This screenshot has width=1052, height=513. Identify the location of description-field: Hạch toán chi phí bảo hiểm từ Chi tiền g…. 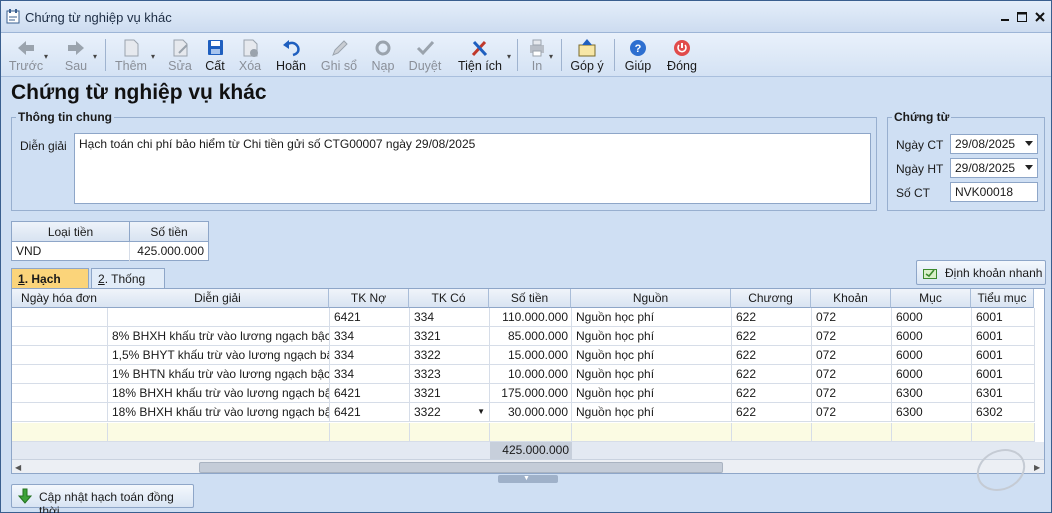
(472, 168).